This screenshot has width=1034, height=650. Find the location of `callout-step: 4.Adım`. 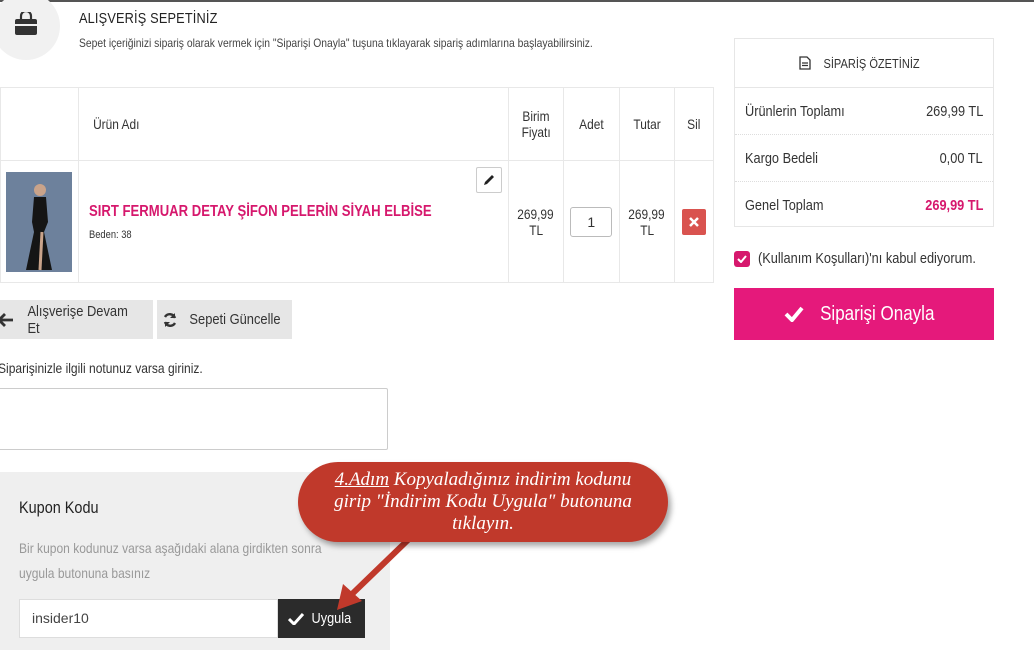

callout-step: 4.Adım is located at coordinates (362, 479).